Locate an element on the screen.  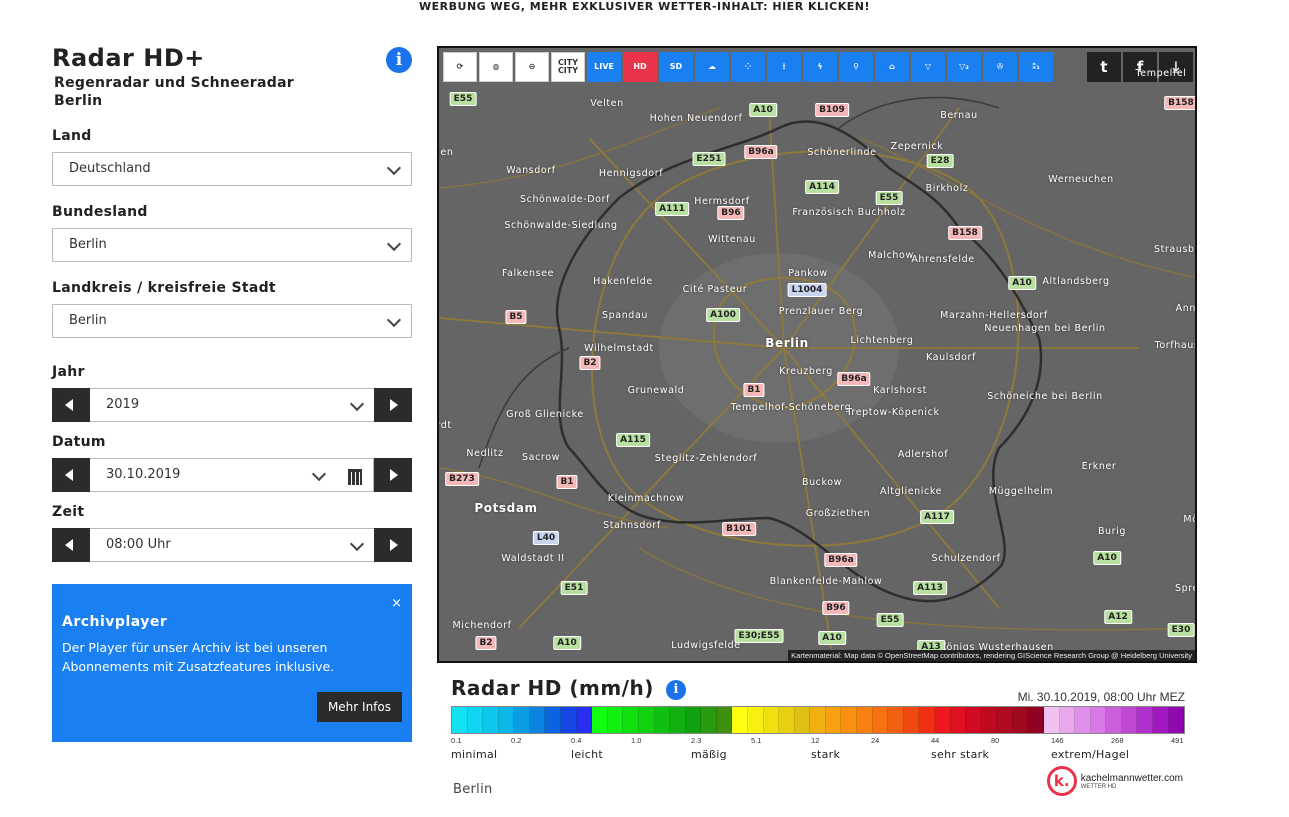
scale-tick-label: 0.1 is located at coordinates (456, 740).